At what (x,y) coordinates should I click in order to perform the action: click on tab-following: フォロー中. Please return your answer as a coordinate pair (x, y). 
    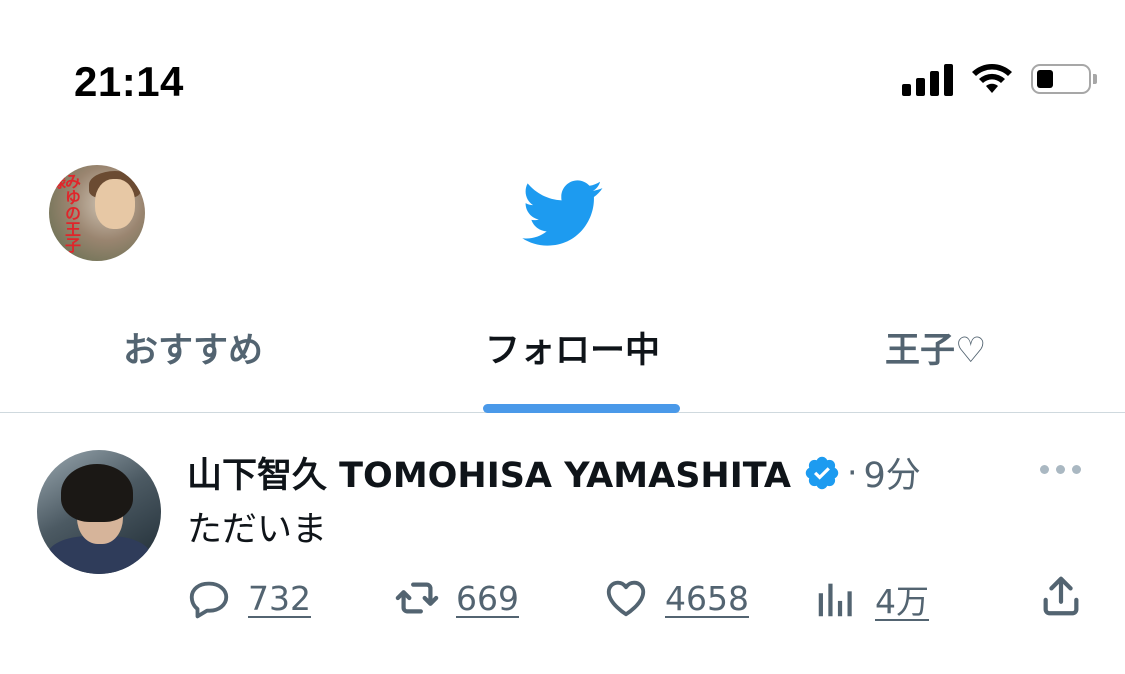
    Looking at the image, I should click on (572, 347).